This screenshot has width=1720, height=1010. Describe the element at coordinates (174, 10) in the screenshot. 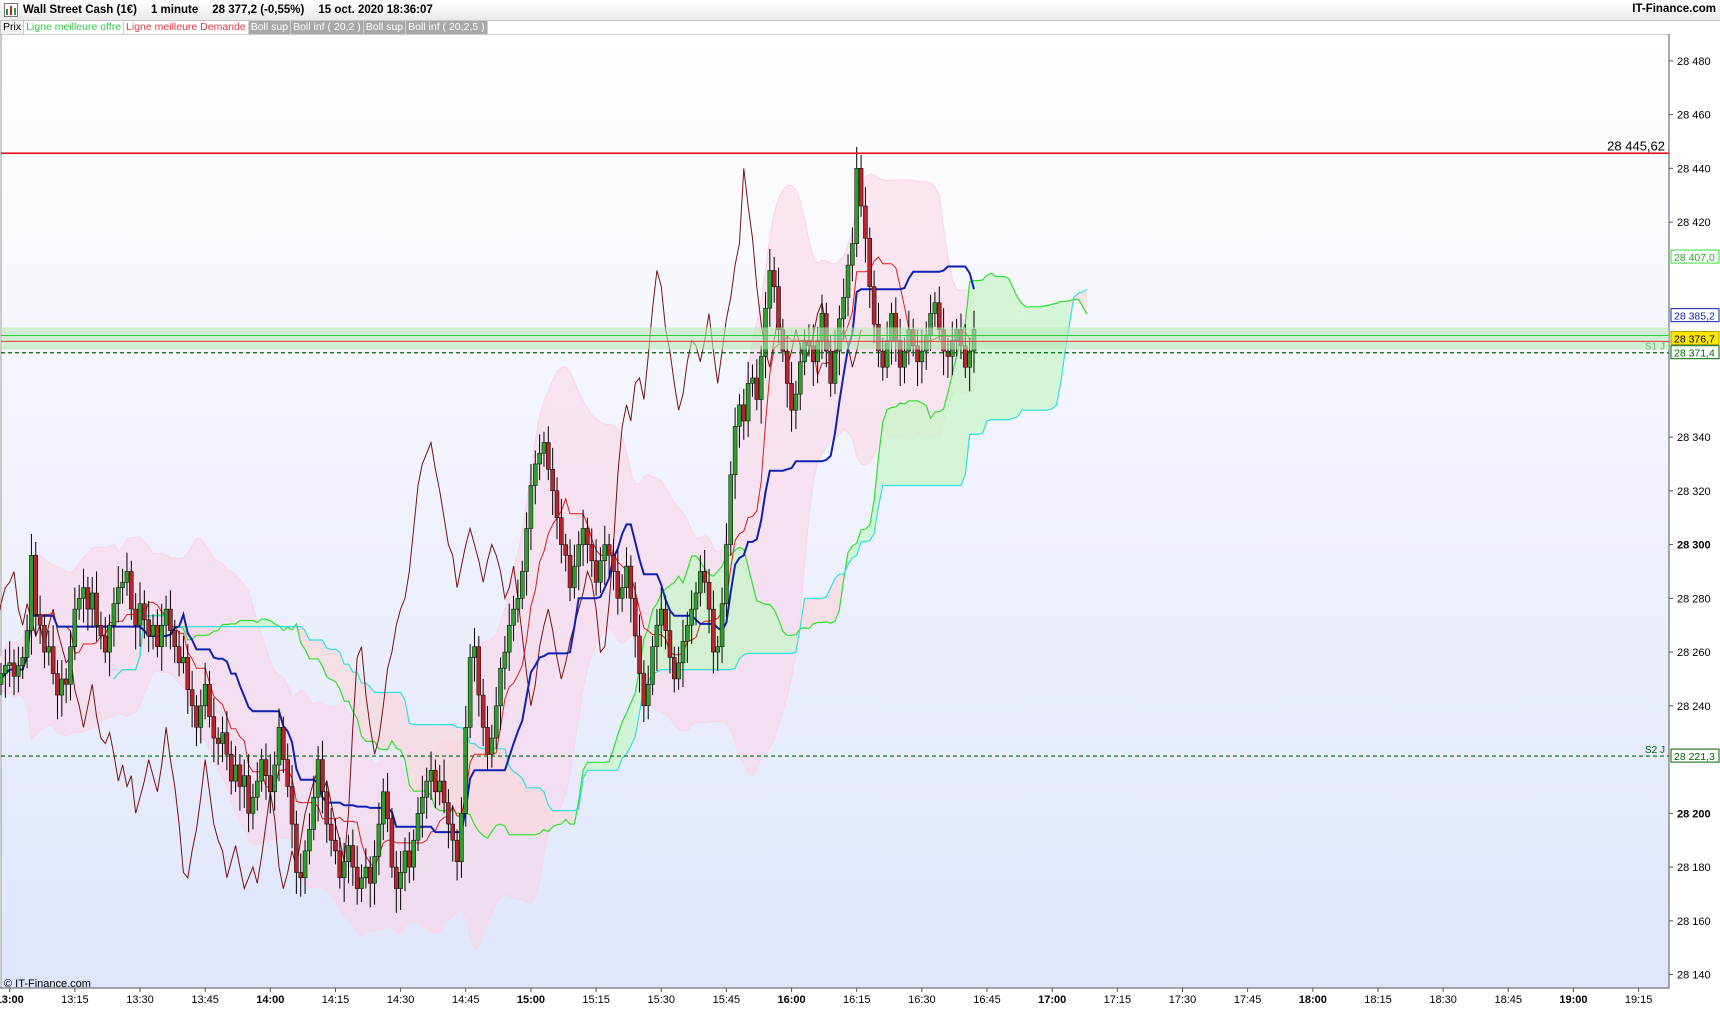

I see `timeframe-label: 1 minute` at that location.